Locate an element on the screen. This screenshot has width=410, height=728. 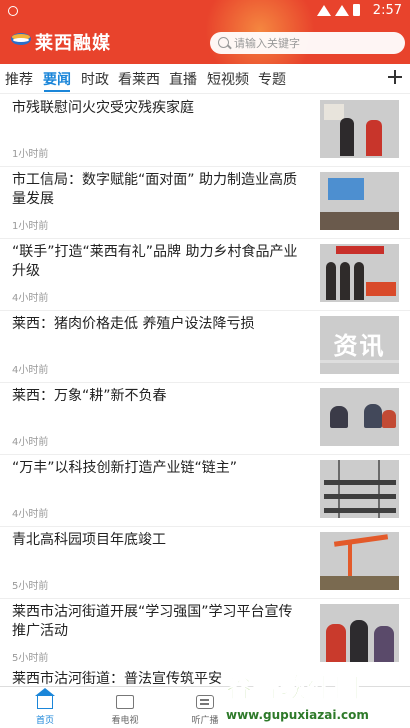
site-watermark: 谷普软件园 www.gupuxiazai.com is located at coordinates (316, 698).